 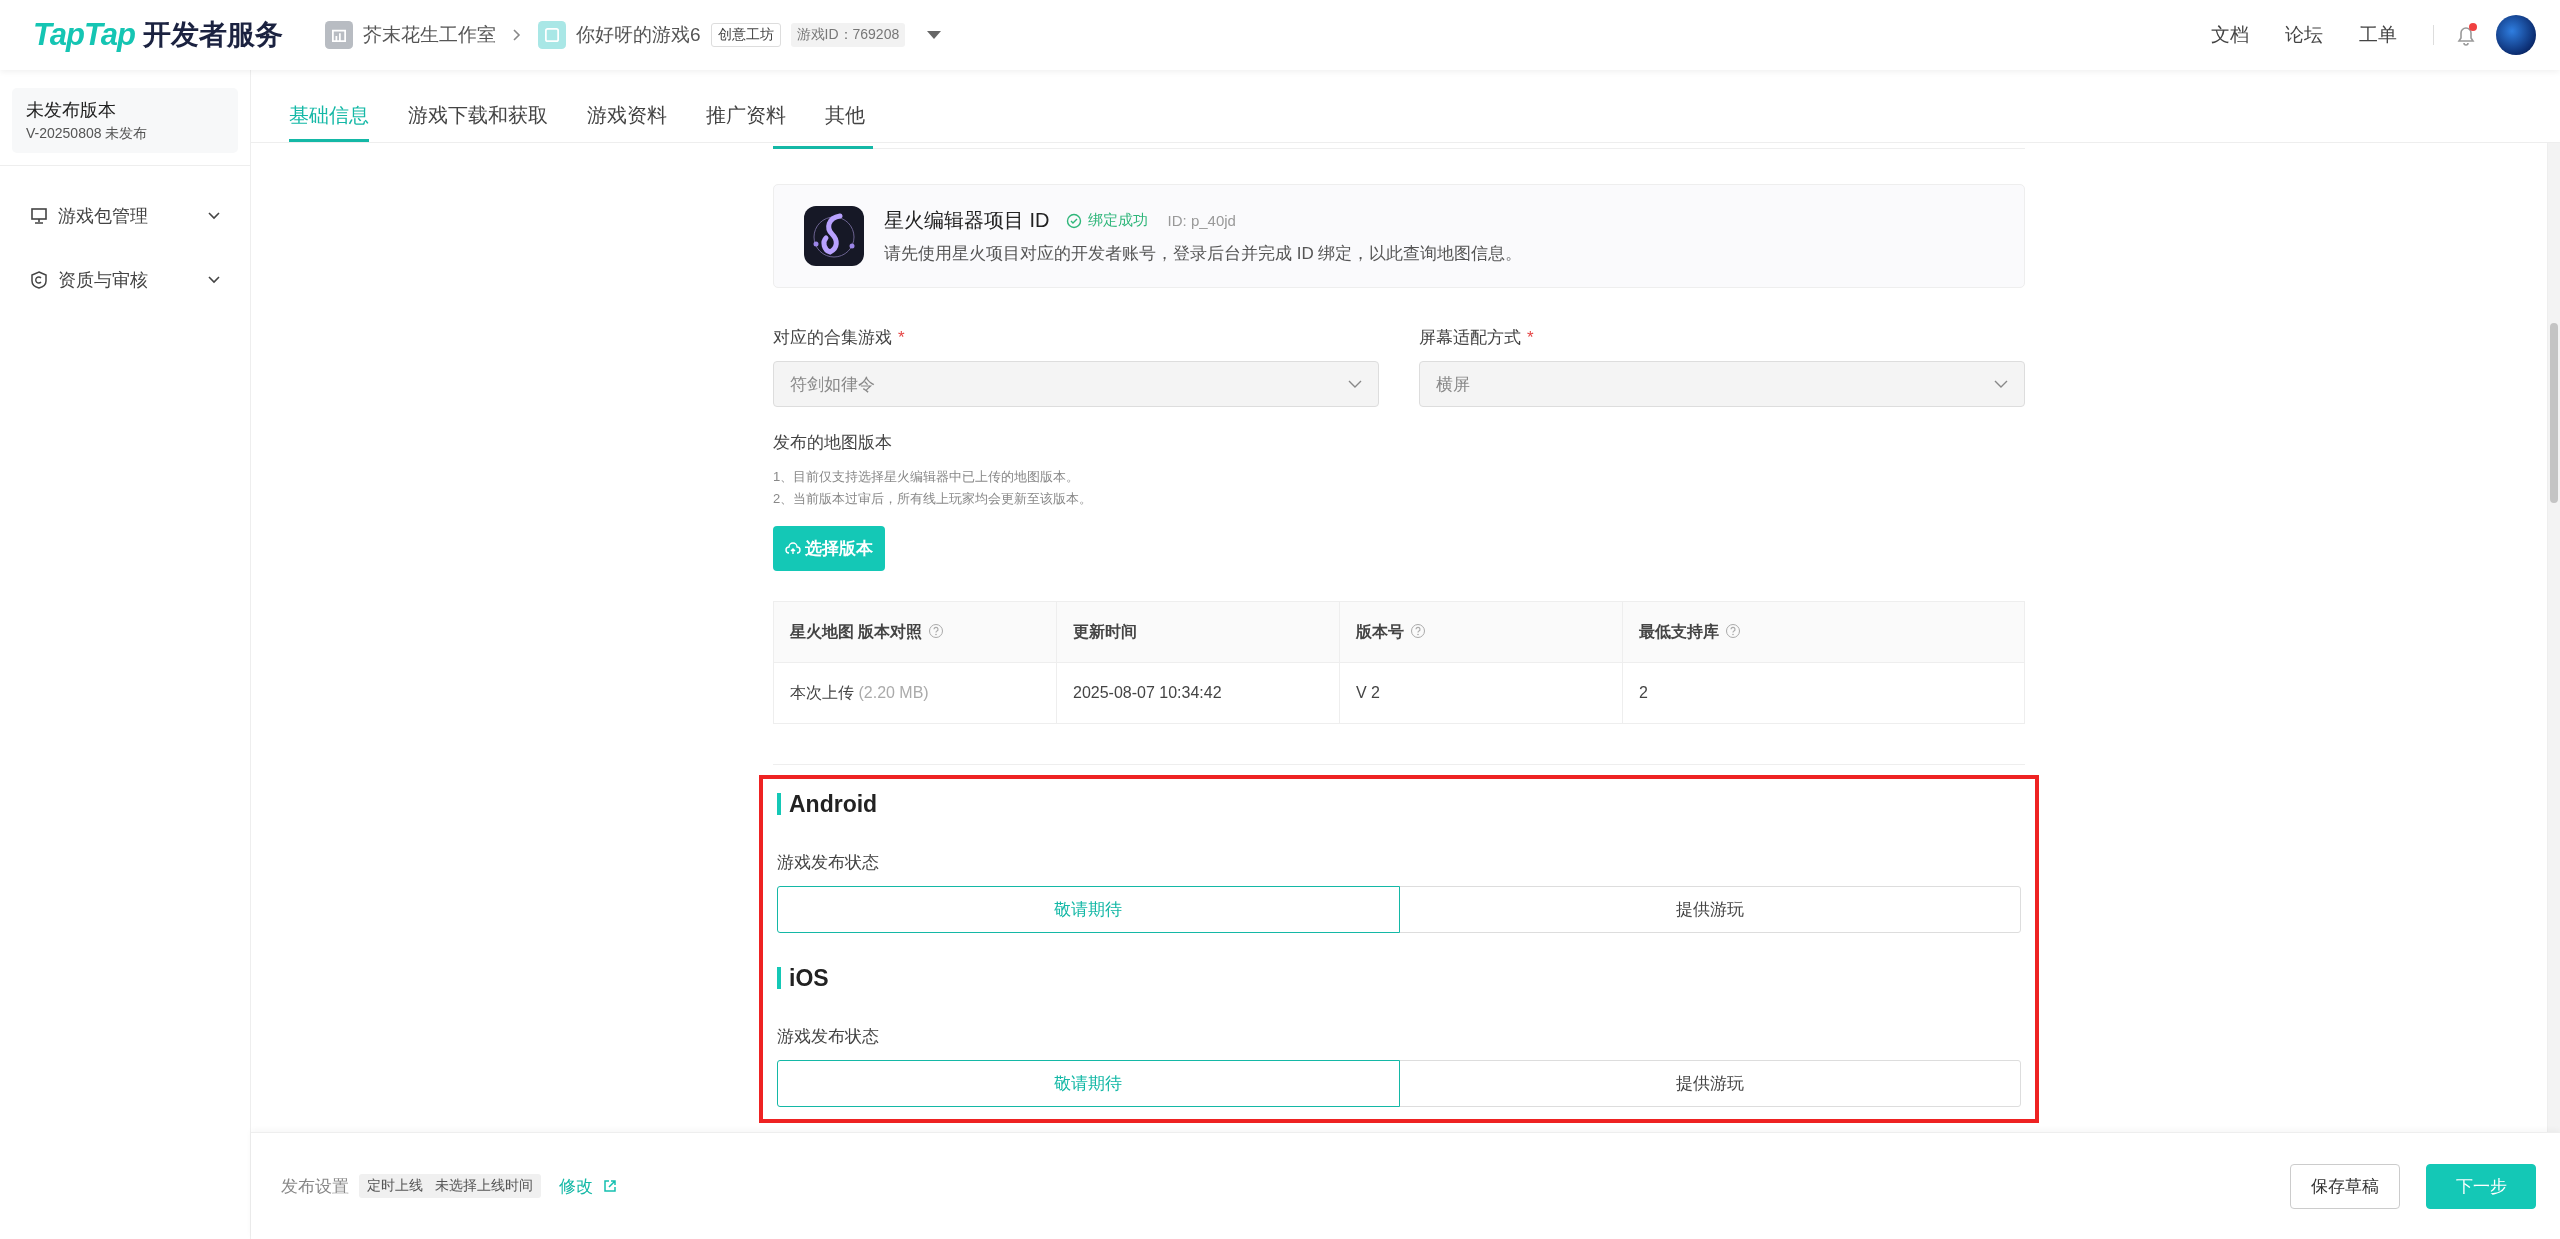 I want to click on platform-heading: Android, so click(x=833, y=804).